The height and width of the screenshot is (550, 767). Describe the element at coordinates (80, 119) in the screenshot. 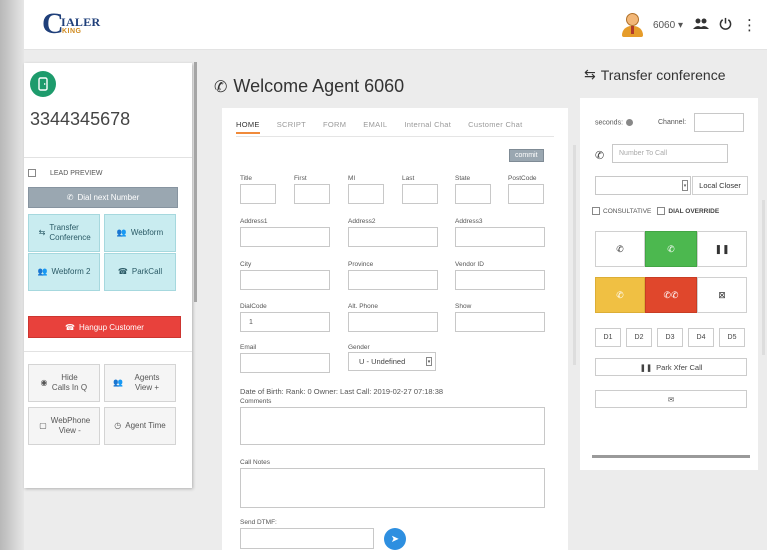

I see `customer-phone-number: 3344345678` at that location.